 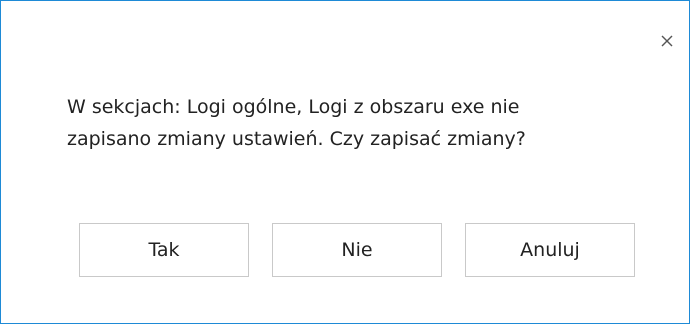 I want to click on close-icon, so click(x=667, y=41).